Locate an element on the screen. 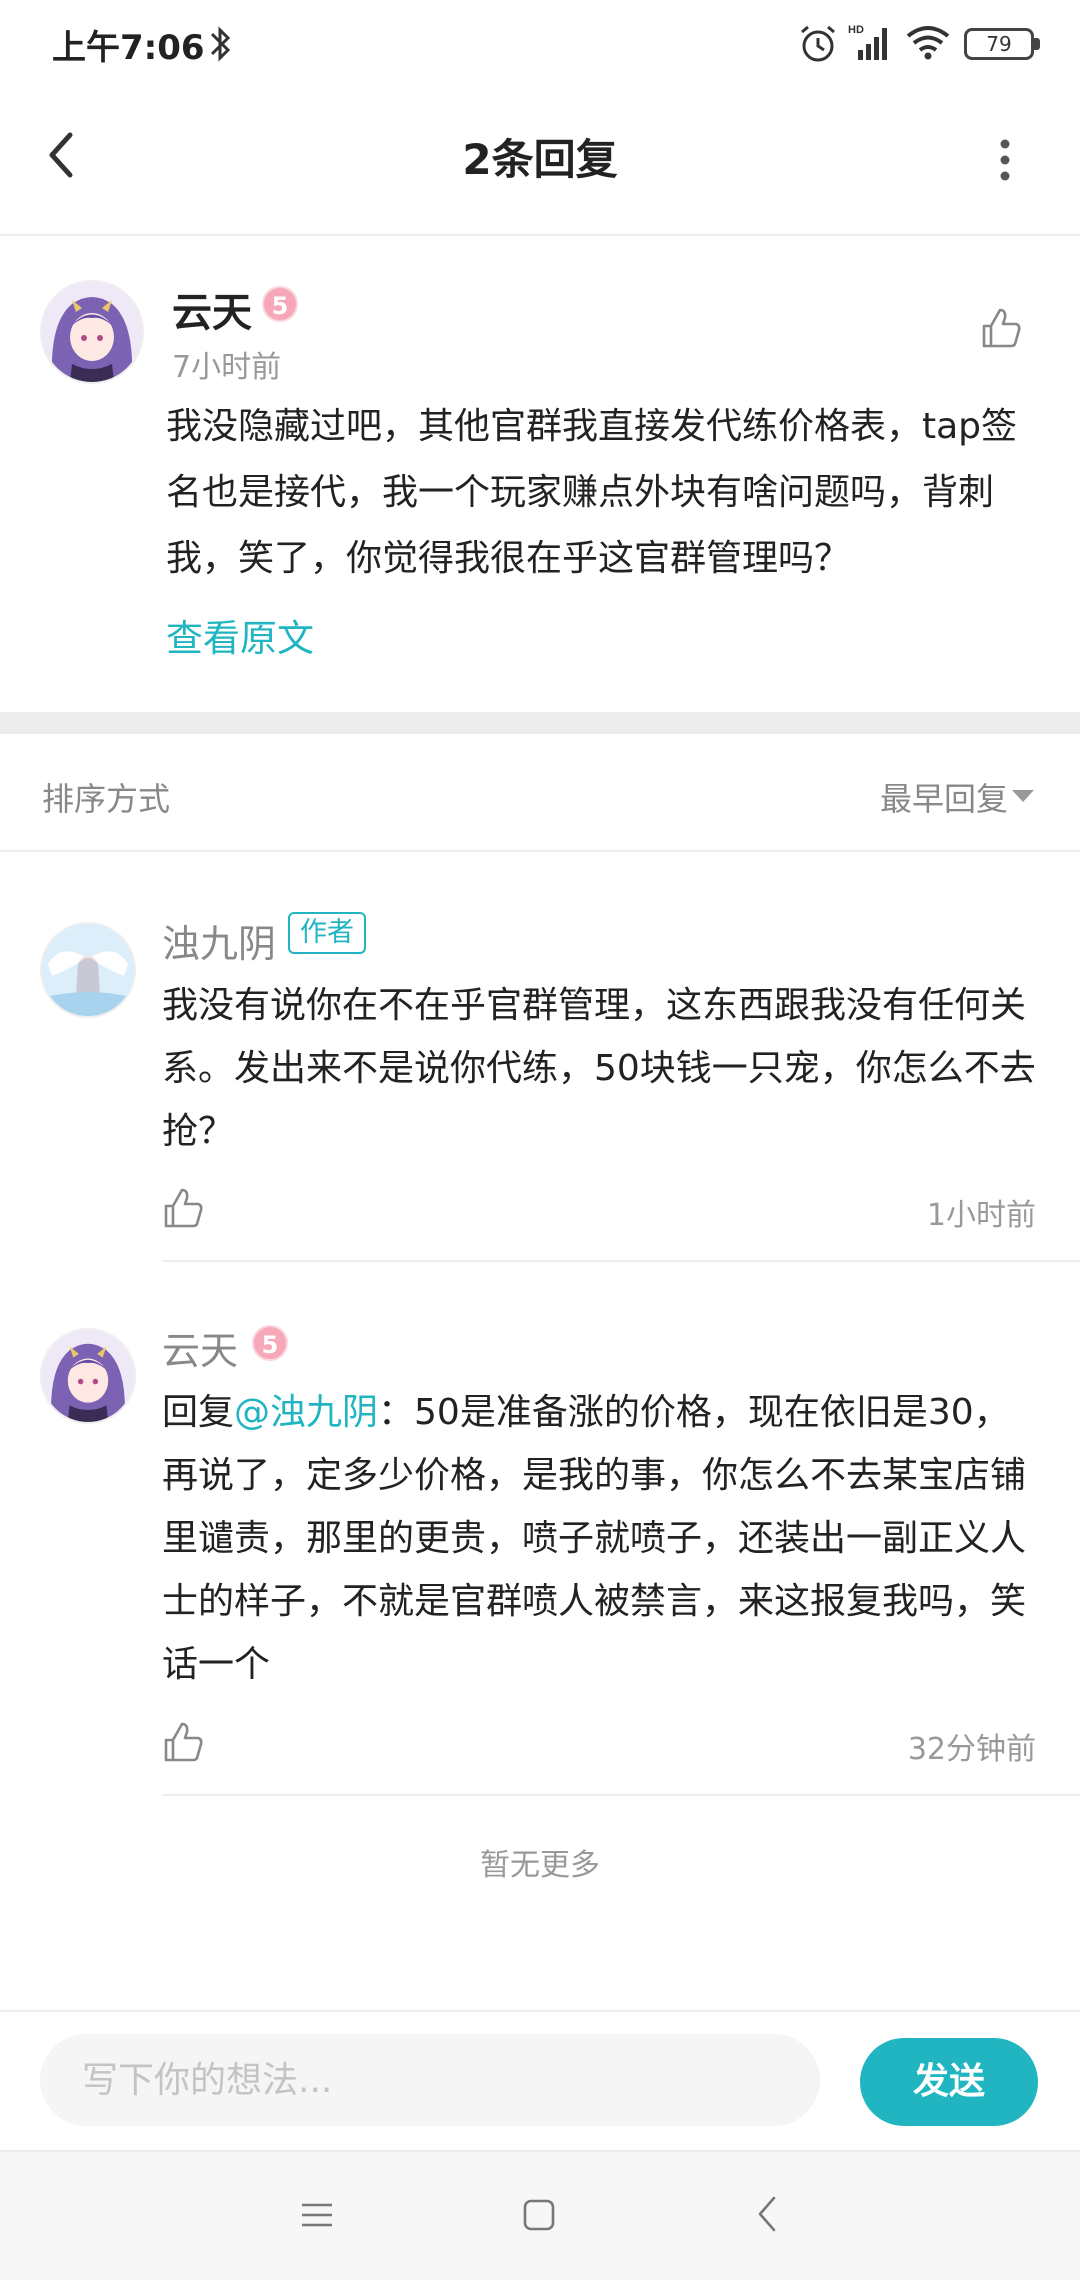 The height and width of the screenshot is (2280, 1080). post-timestamp: 7小时前 is located at coordinates (227, 367).